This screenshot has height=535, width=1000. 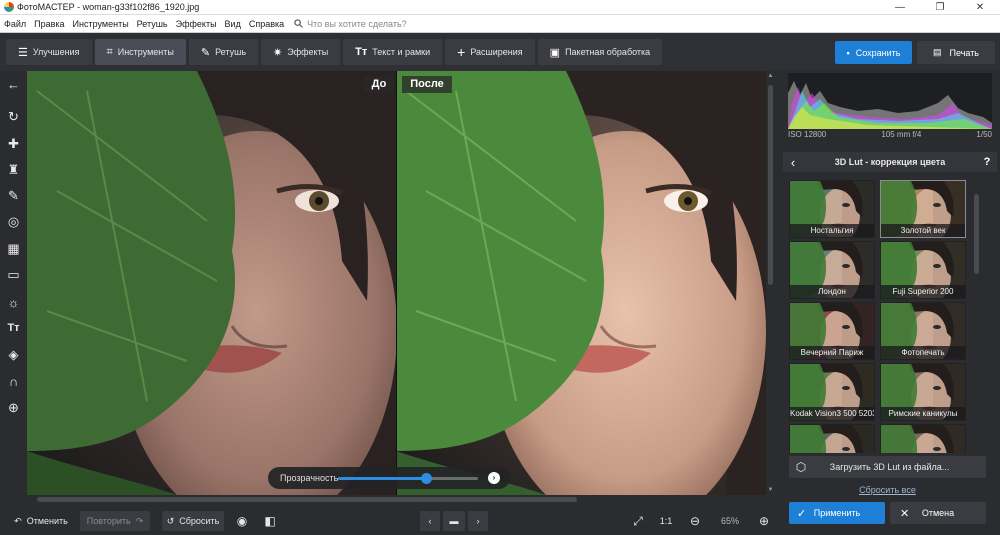 What do you see at coordinates (887, 490) in the screenshot?
I see `reset-all-link: Сбросить все` at bounding box center [887, 490].